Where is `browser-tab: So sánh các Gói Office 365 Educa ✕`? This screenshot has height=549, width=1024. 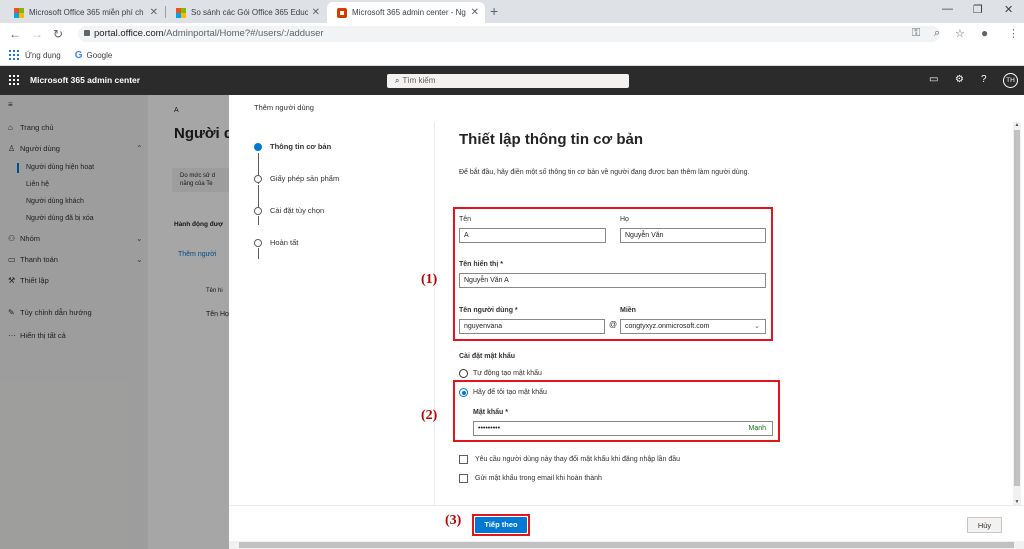 browser-tab: So sánh các Gói Office 365 Educa ✕ is located at coordinates (246, 12).